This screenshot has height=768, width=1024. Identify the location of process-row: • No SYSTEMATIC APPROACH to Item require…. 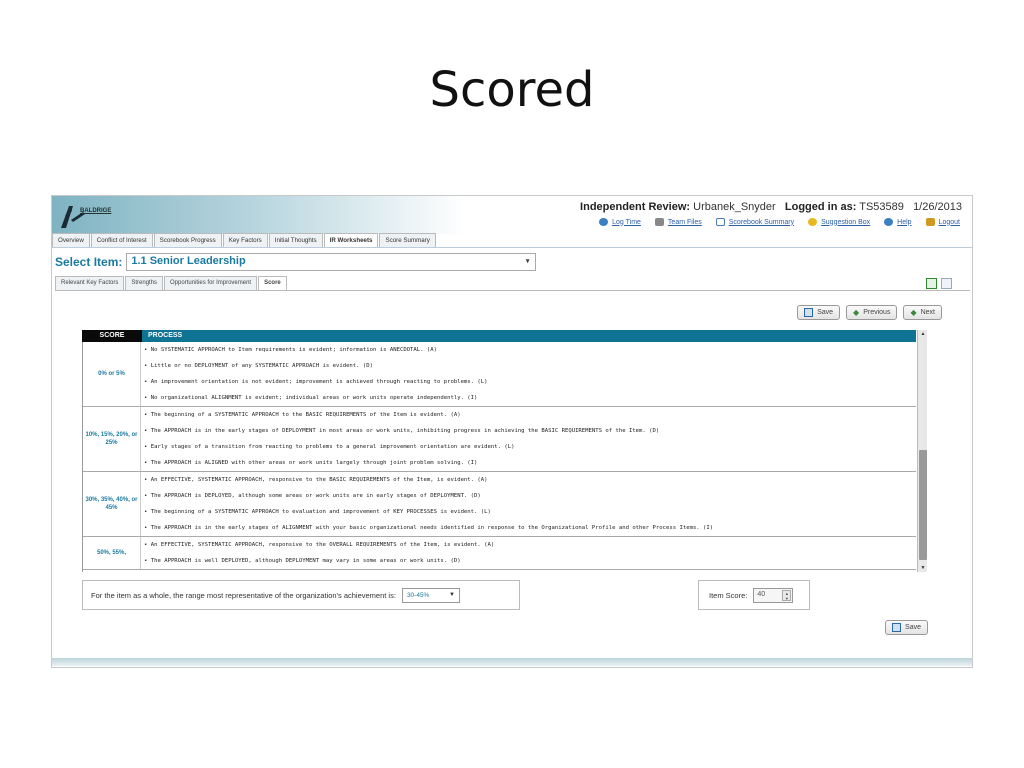
(290, 350).